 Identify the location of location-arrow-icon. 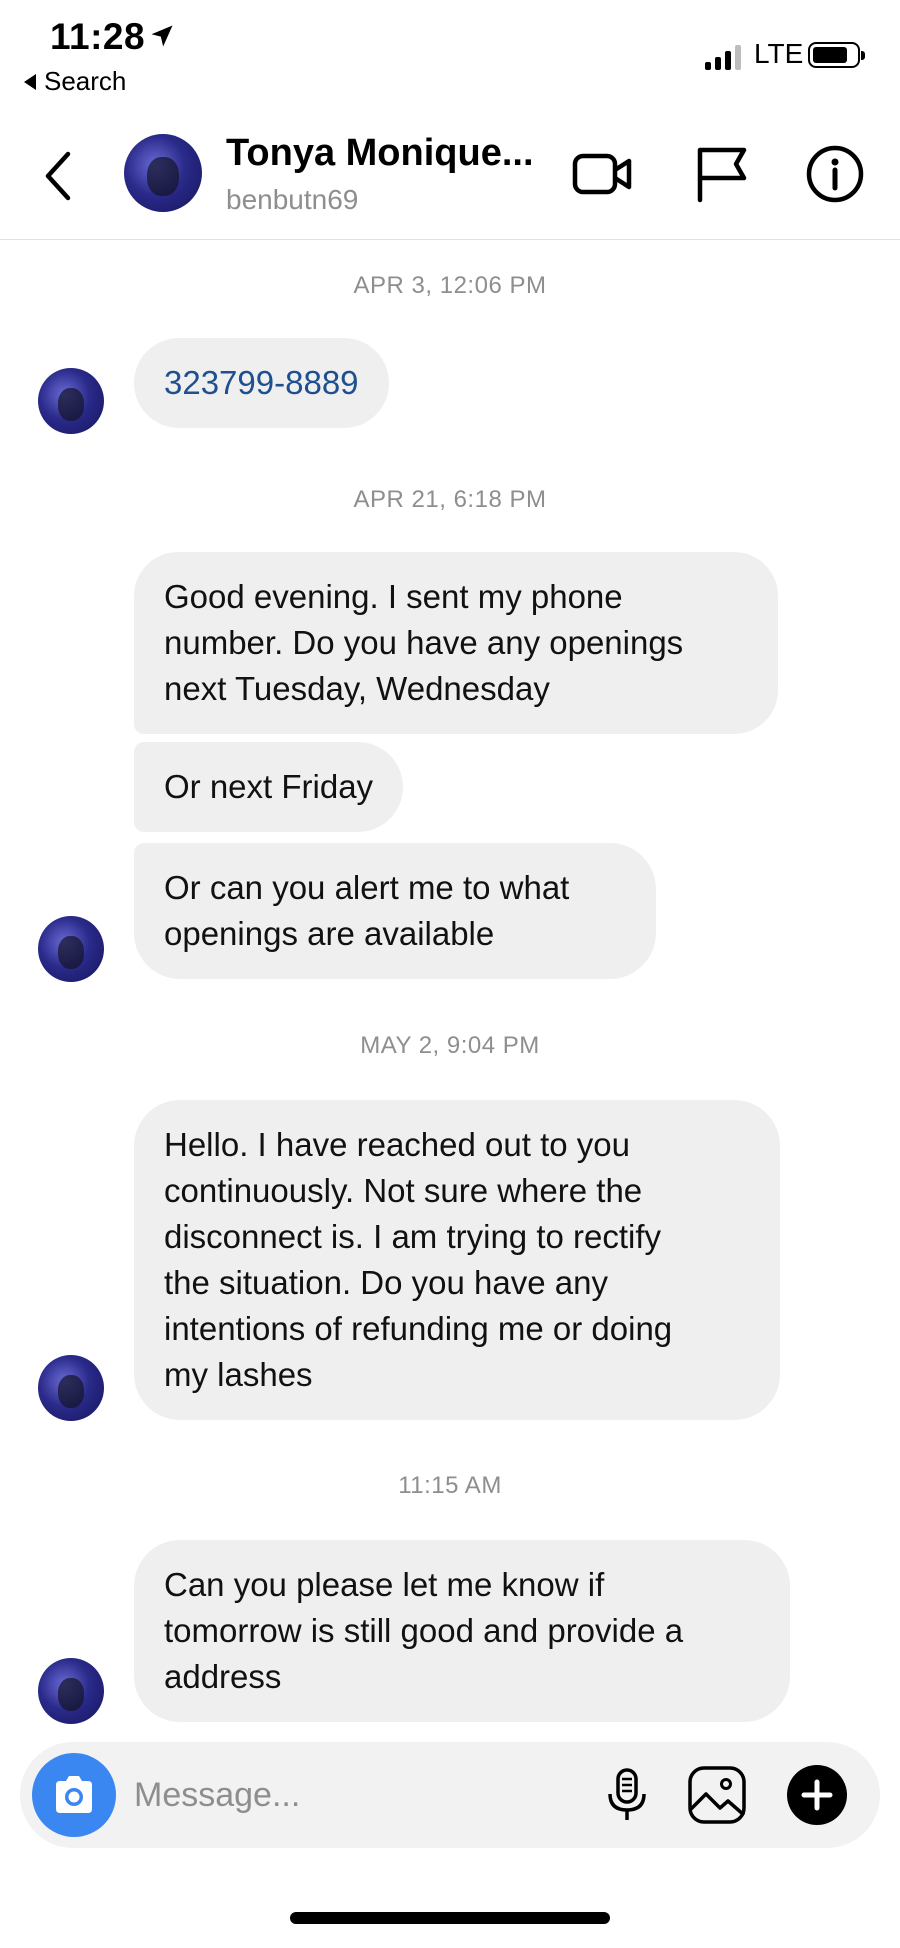
(162, 36).